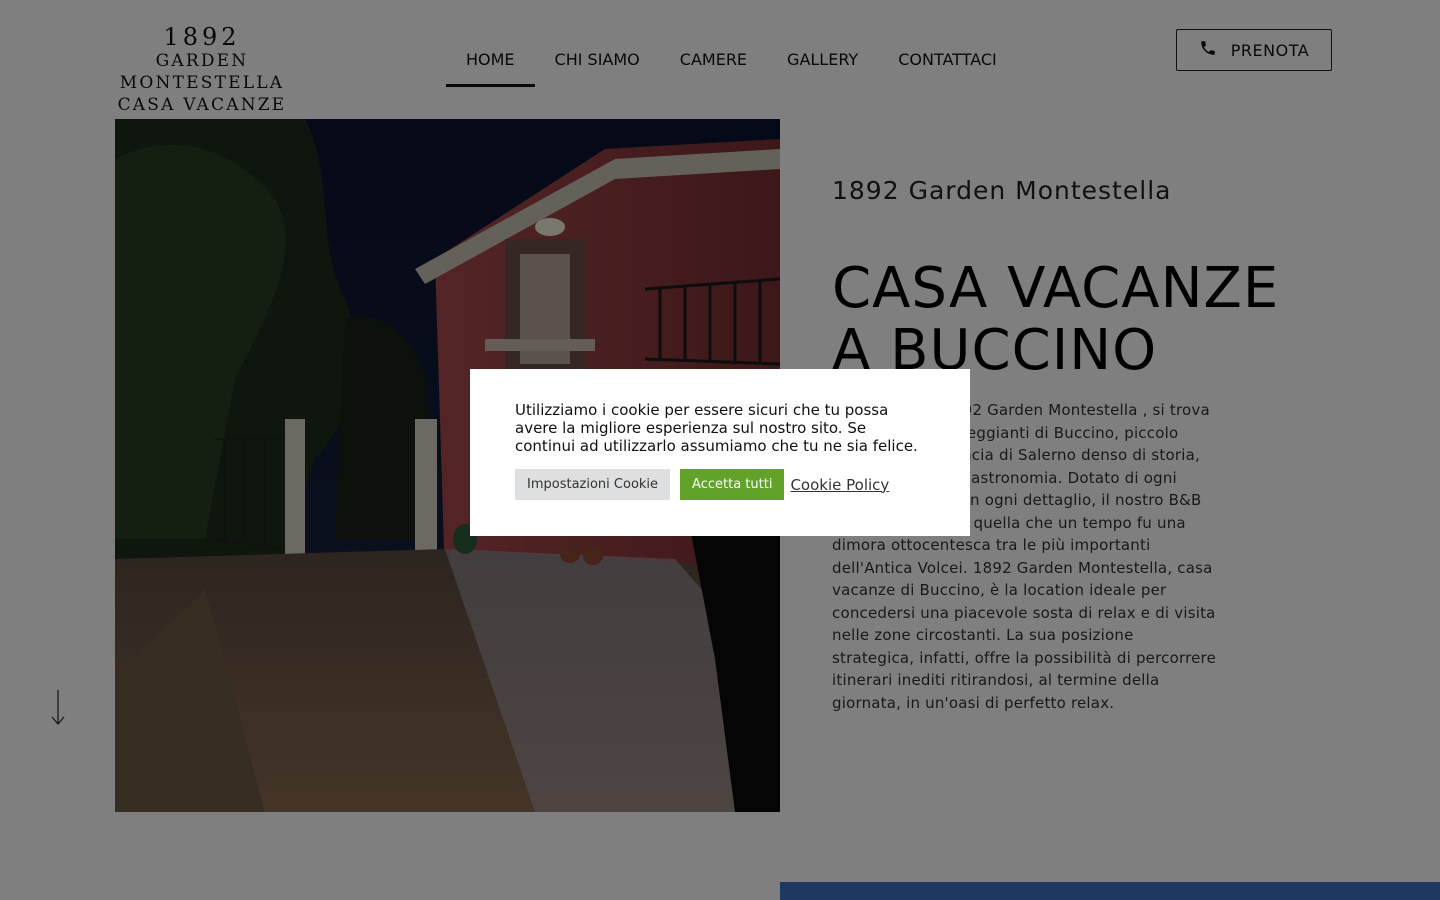 The image size is (1440, 900). Describe the element at coordinates (839, 485) in the screenshot. I see `cookie-policy-link: Cookie Policy` at that location.